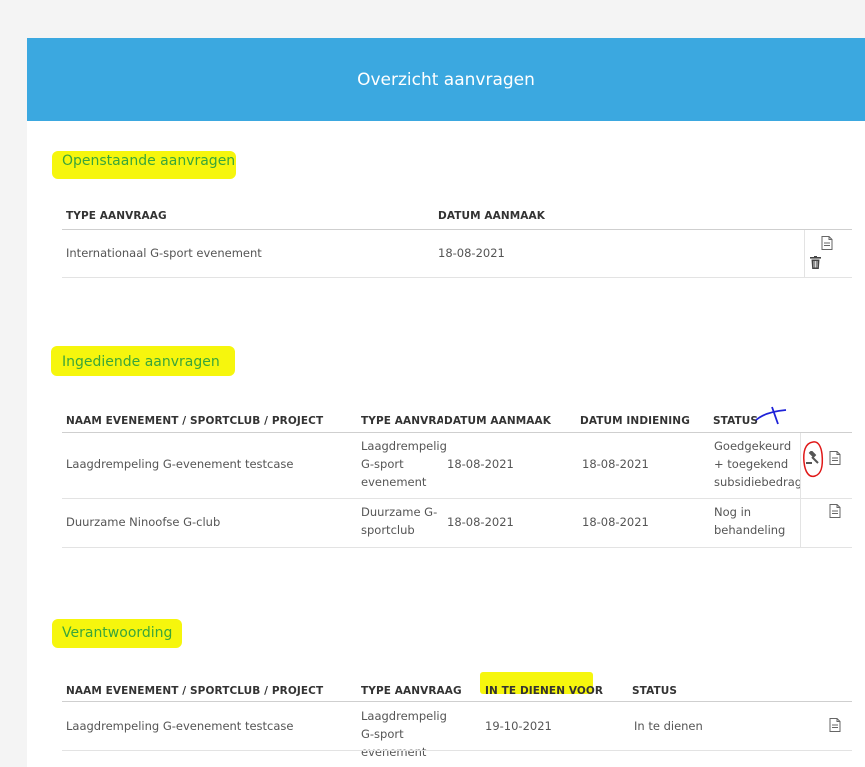  I want to click on gavel-icon, so click(813, 458).